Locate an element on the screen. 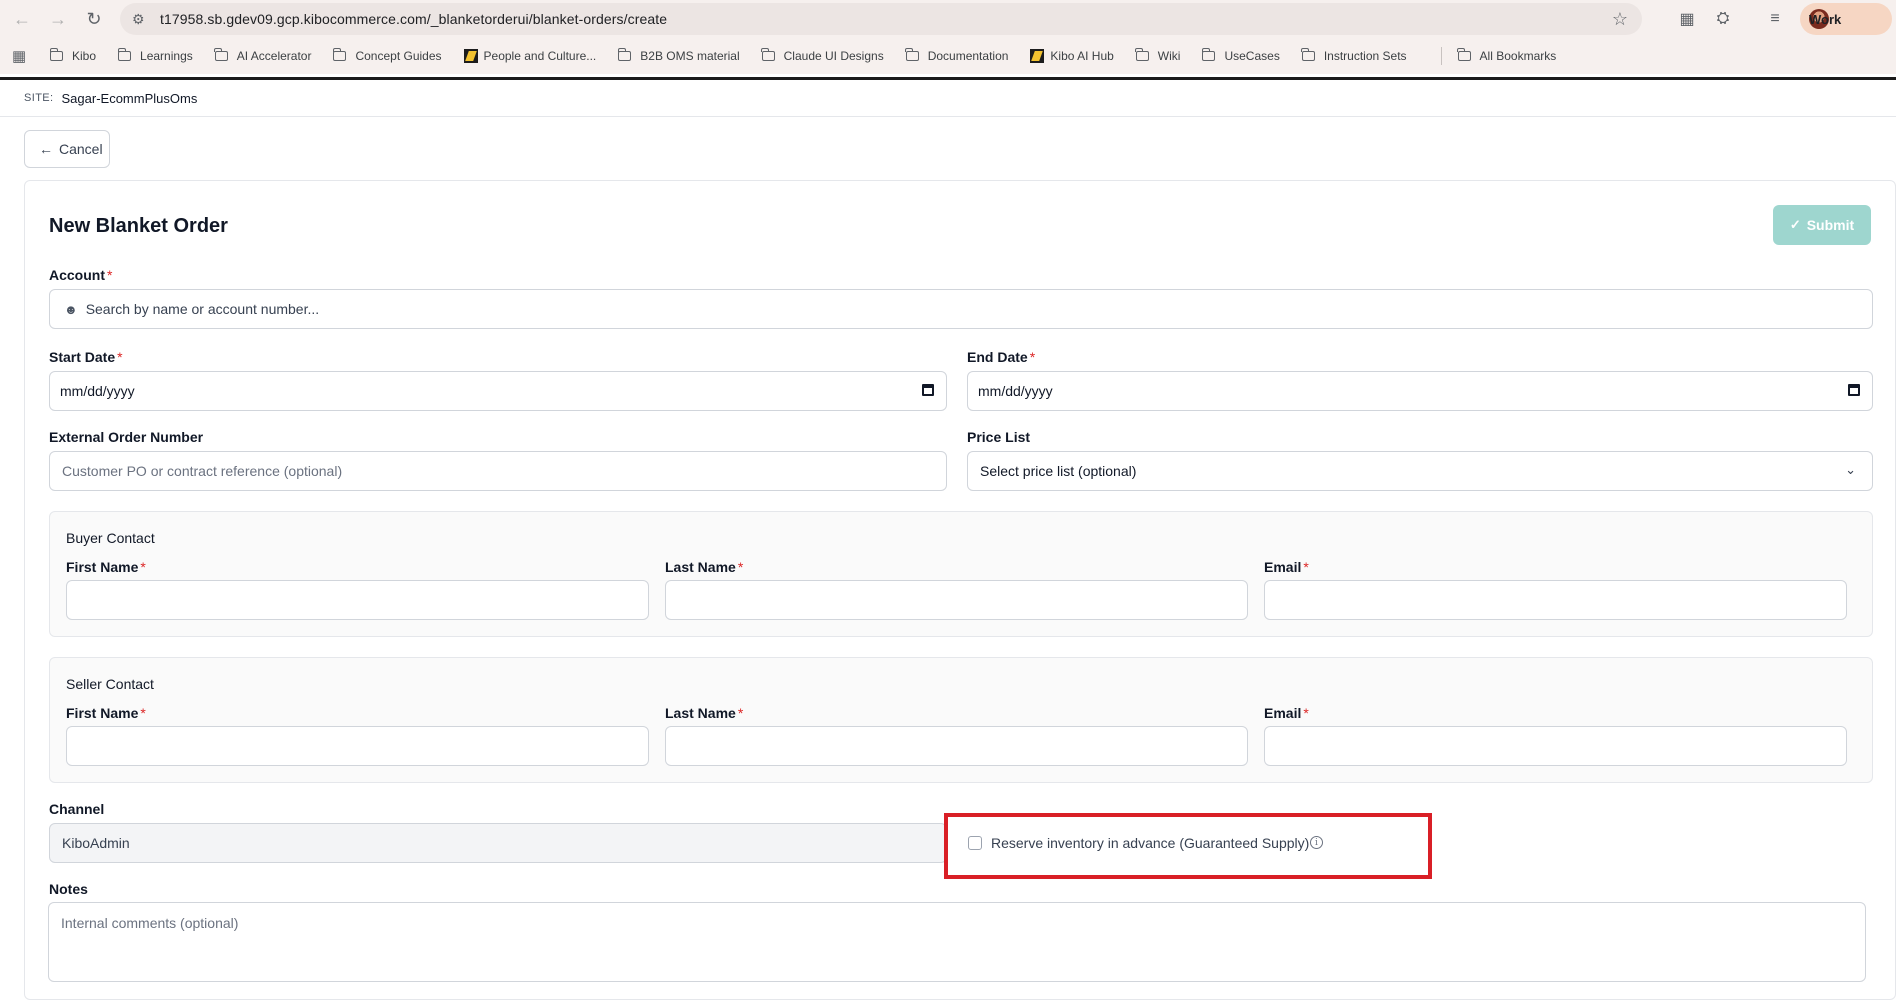 This screenshot has width=1896, height=1000. cancel-button: ← Cancel is located at coordinates (67, 149).